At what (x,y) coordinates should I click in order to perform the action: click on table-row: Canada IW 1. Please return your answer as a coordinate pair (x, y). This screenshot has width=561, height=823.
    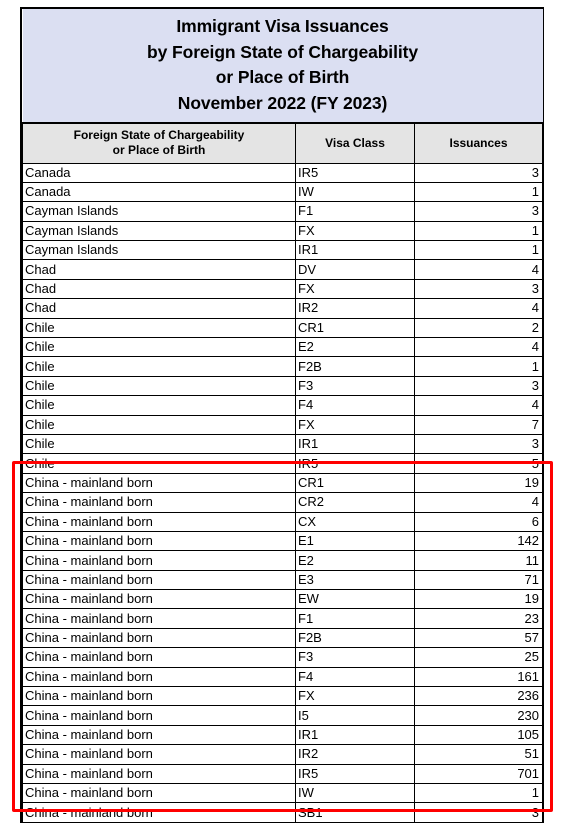
    Looking at the image, I should click on (283, 192).